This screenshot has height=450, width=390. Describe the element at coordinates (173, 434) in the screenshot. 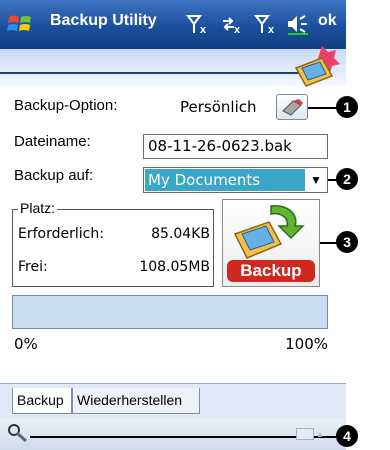

I see `bottom-command-bar` at that location.